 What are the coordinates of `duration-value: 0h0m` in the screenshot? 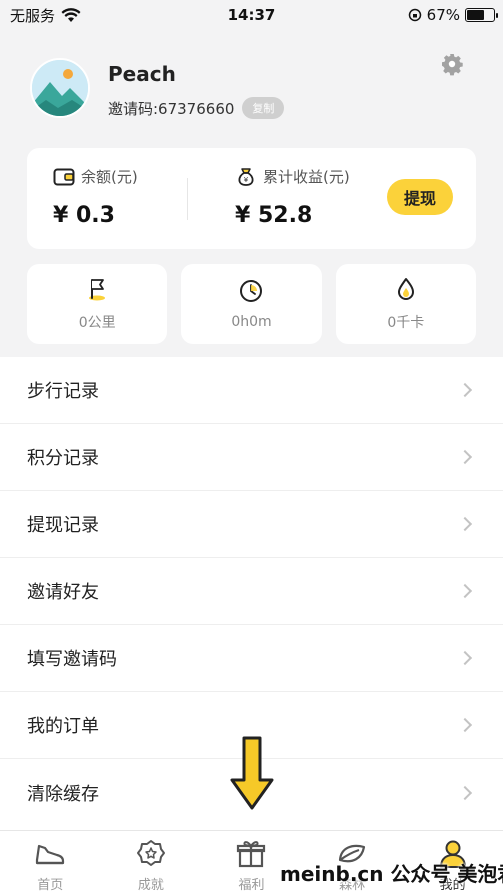 It's located at (251, 322).